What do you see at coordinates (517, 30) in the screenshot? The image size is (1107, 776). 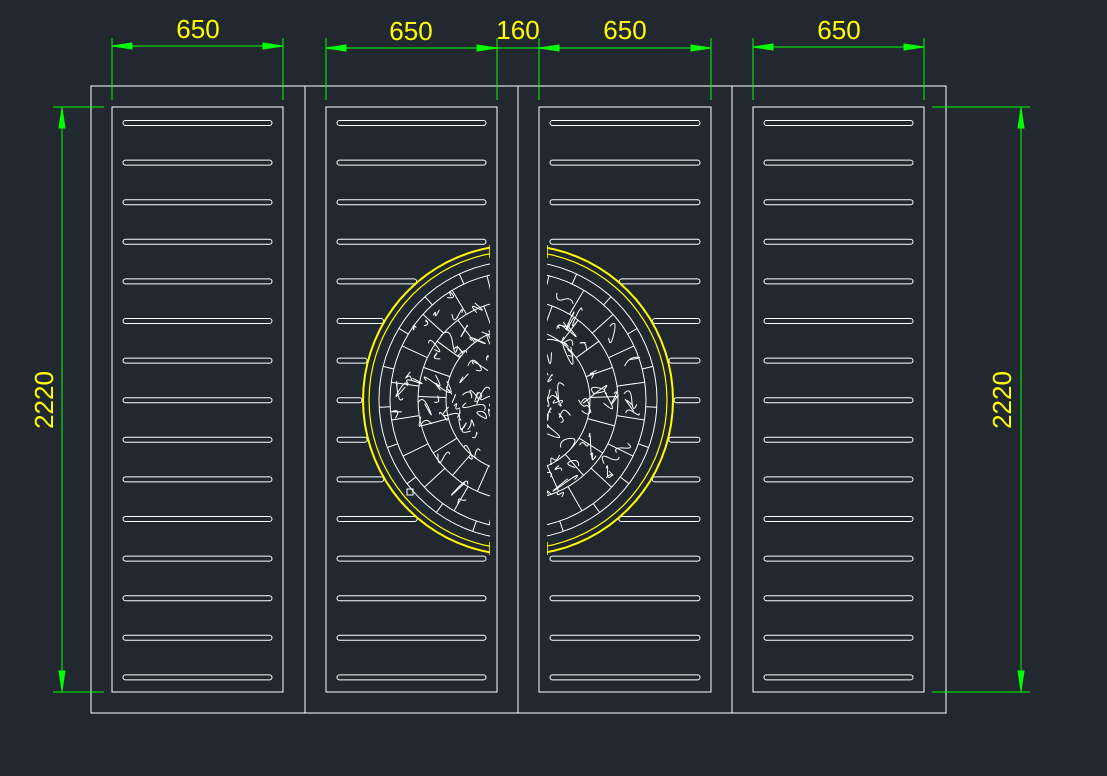 I see `dim-top-gap: 160` at bounding box center [517, 30].